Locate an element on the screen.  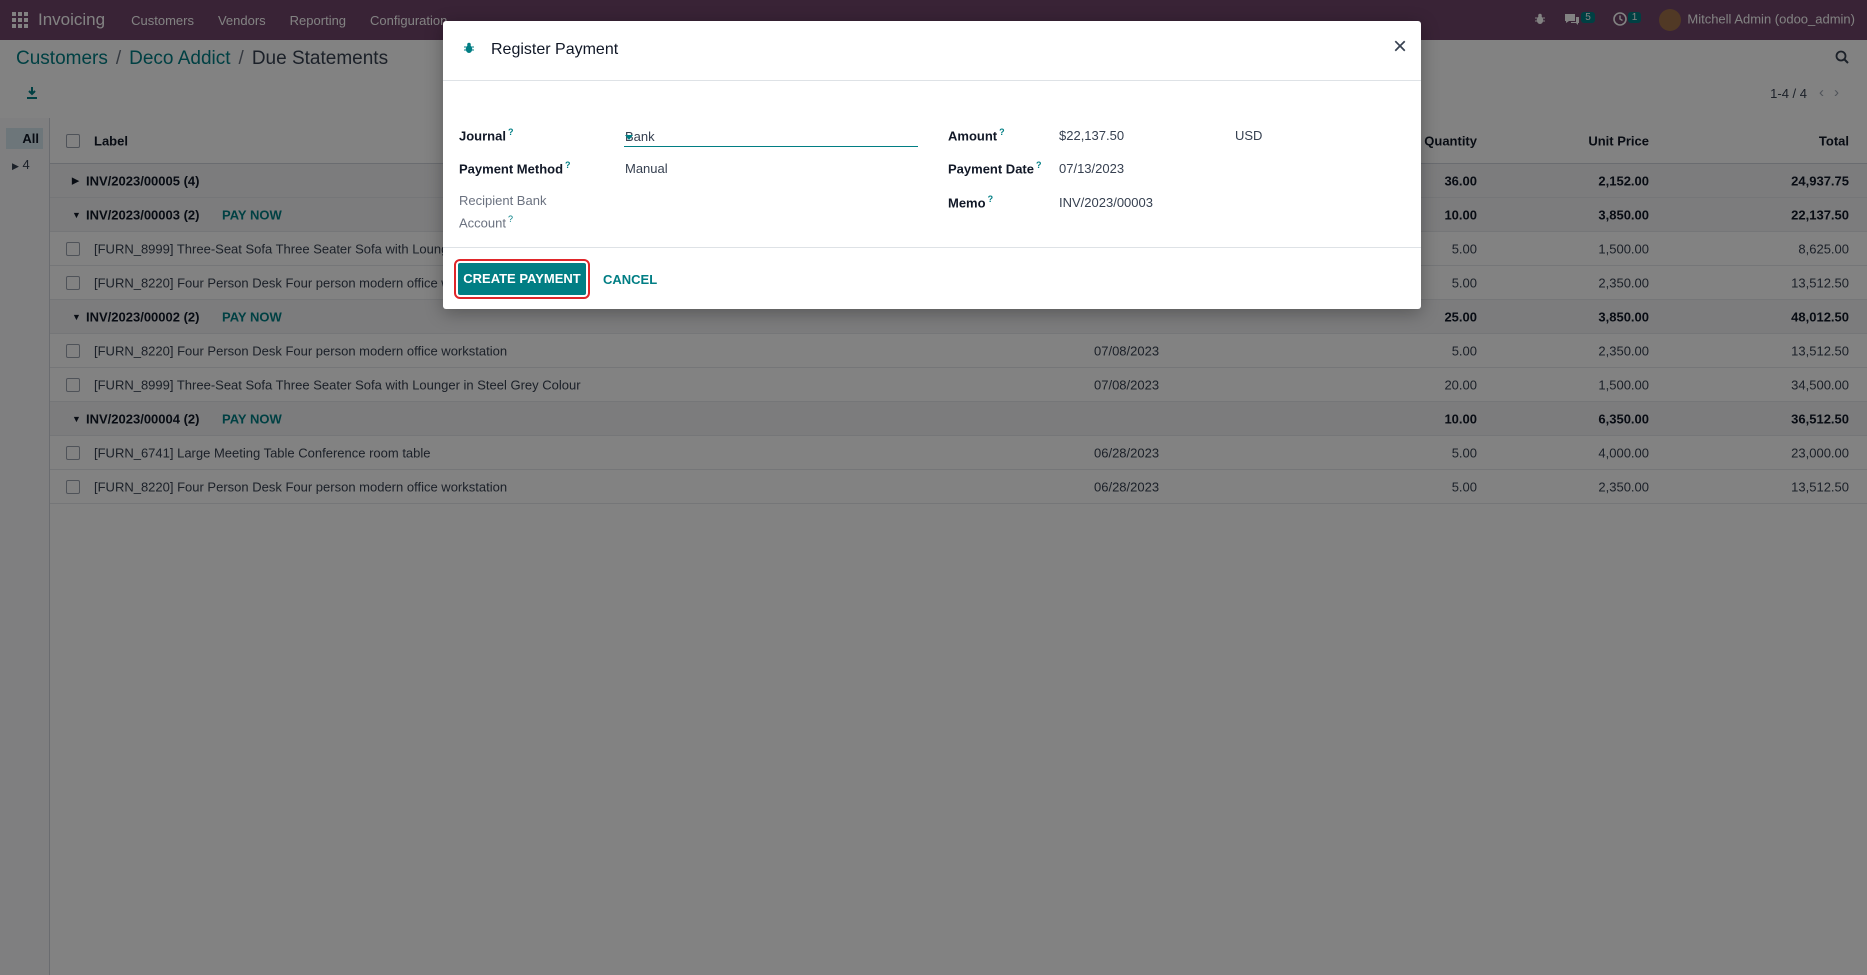
journal-select: Bank is located at coordinates (771, 137).